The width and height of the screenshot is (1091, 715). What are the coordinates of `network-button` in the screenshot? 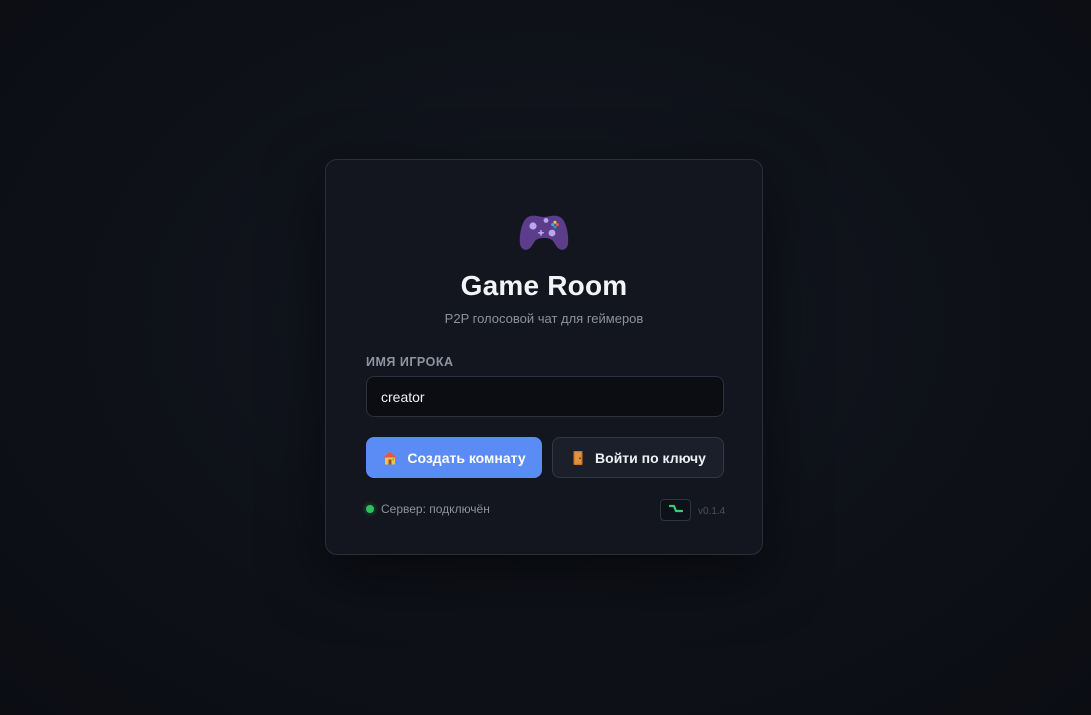 It's located at (675, 510).